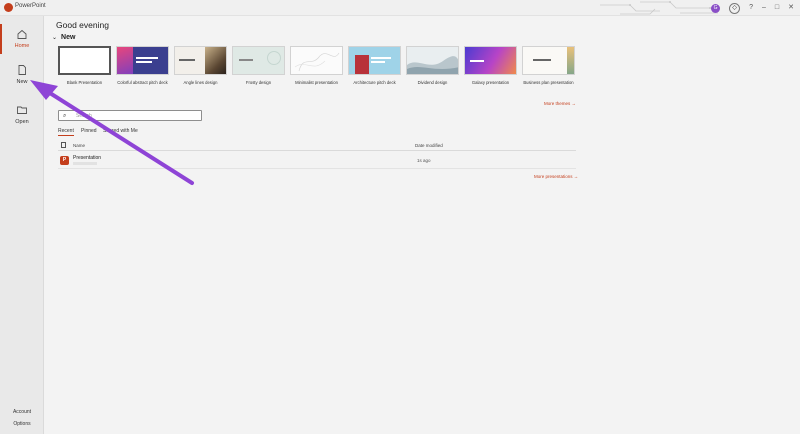 This screenshot has width=800, height=434. Describe the element at coordinates (8, 7) in the screenshot. I see `powerpoint-logo-icon` at that location.